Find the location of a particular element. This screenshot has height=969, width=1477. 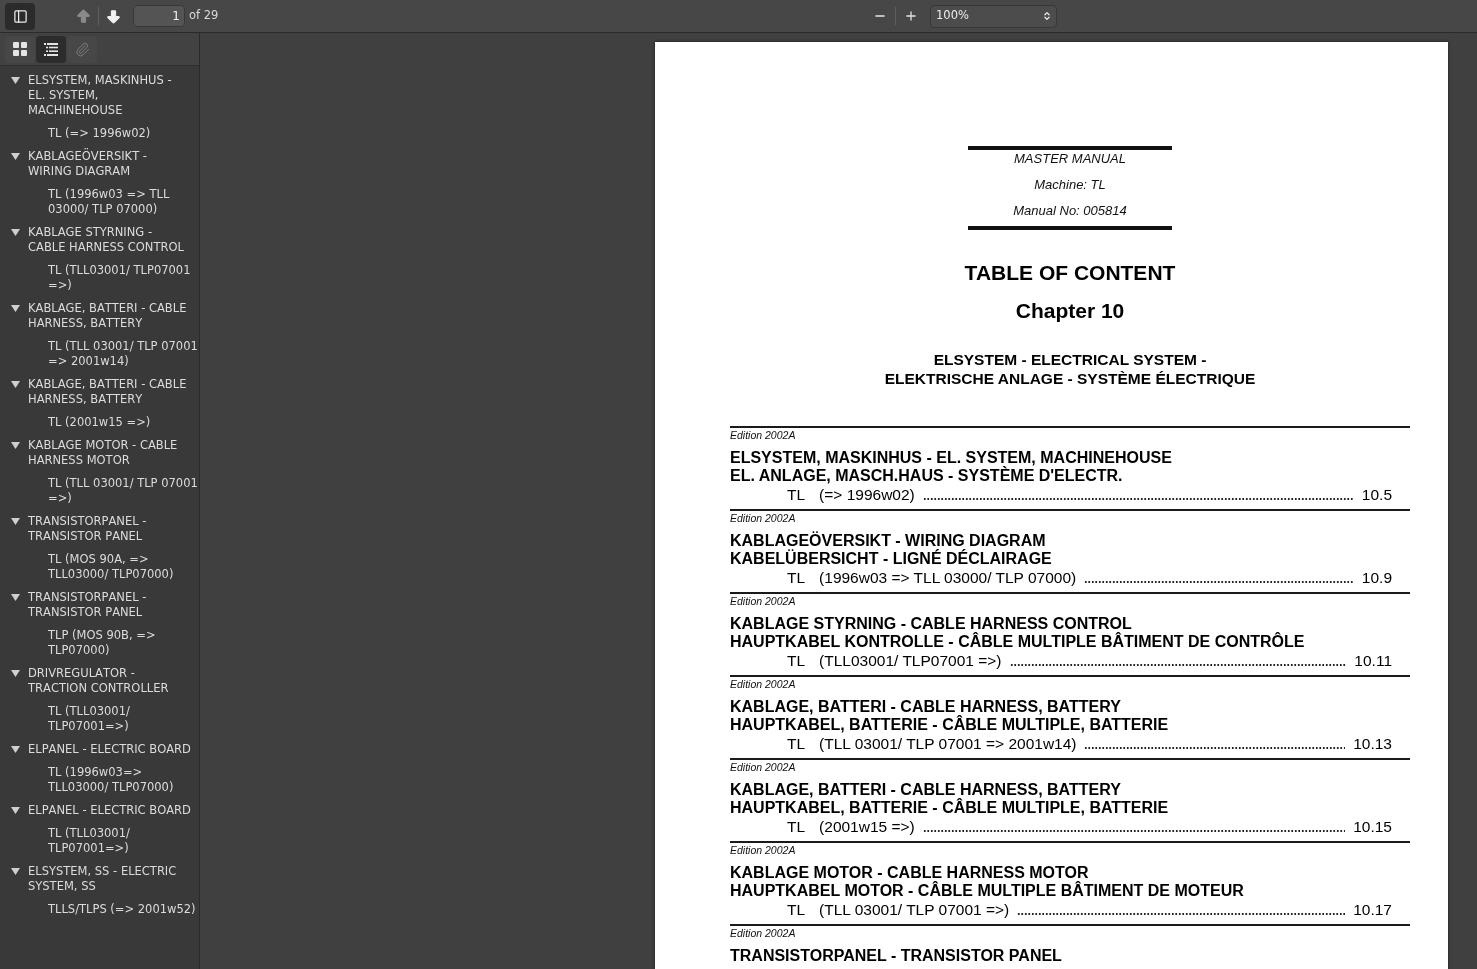

serial-range: (1996w03 => TLL 03000/ TLP 07000) is located at coordinates (948, 577).